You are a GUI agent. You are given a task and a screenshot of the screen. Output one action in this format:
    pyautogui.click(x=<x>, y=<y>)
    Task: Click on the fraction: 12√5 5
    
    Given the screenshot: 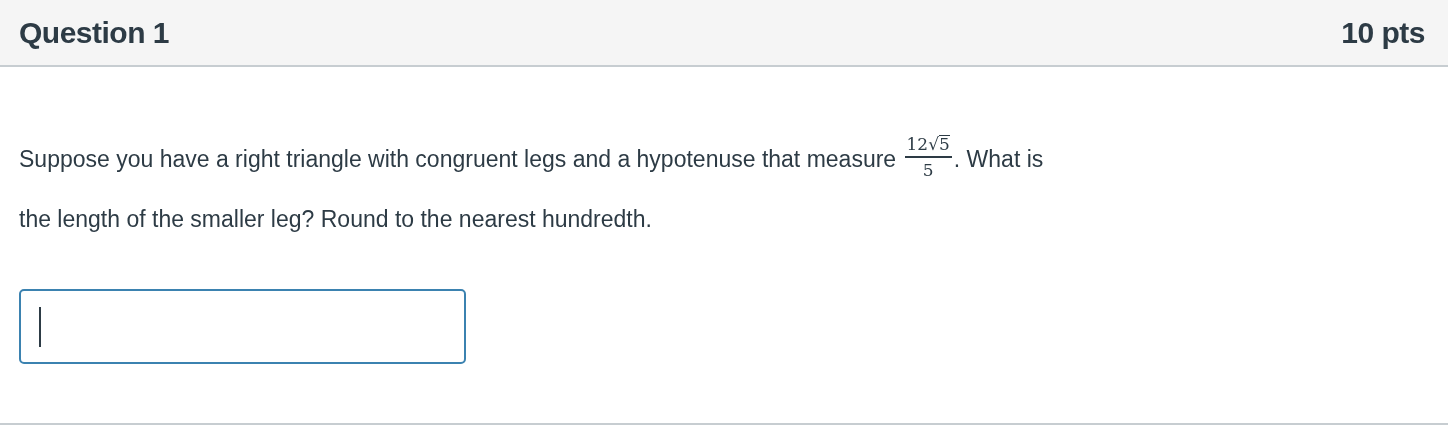 What is the action you would take?
    pyautogui.click(x=928, y=156)
    